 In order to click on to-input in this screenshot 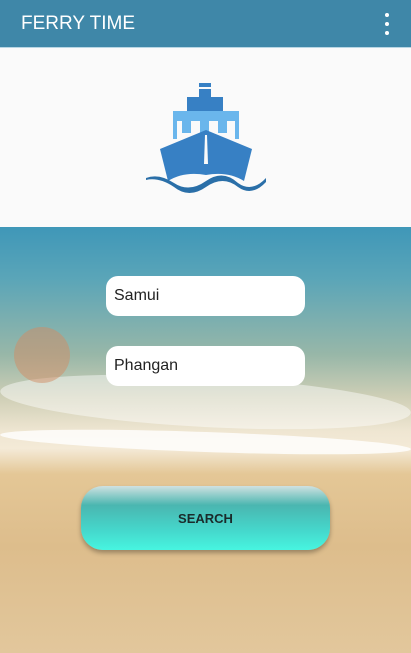, I will do `click(205, 366)`.